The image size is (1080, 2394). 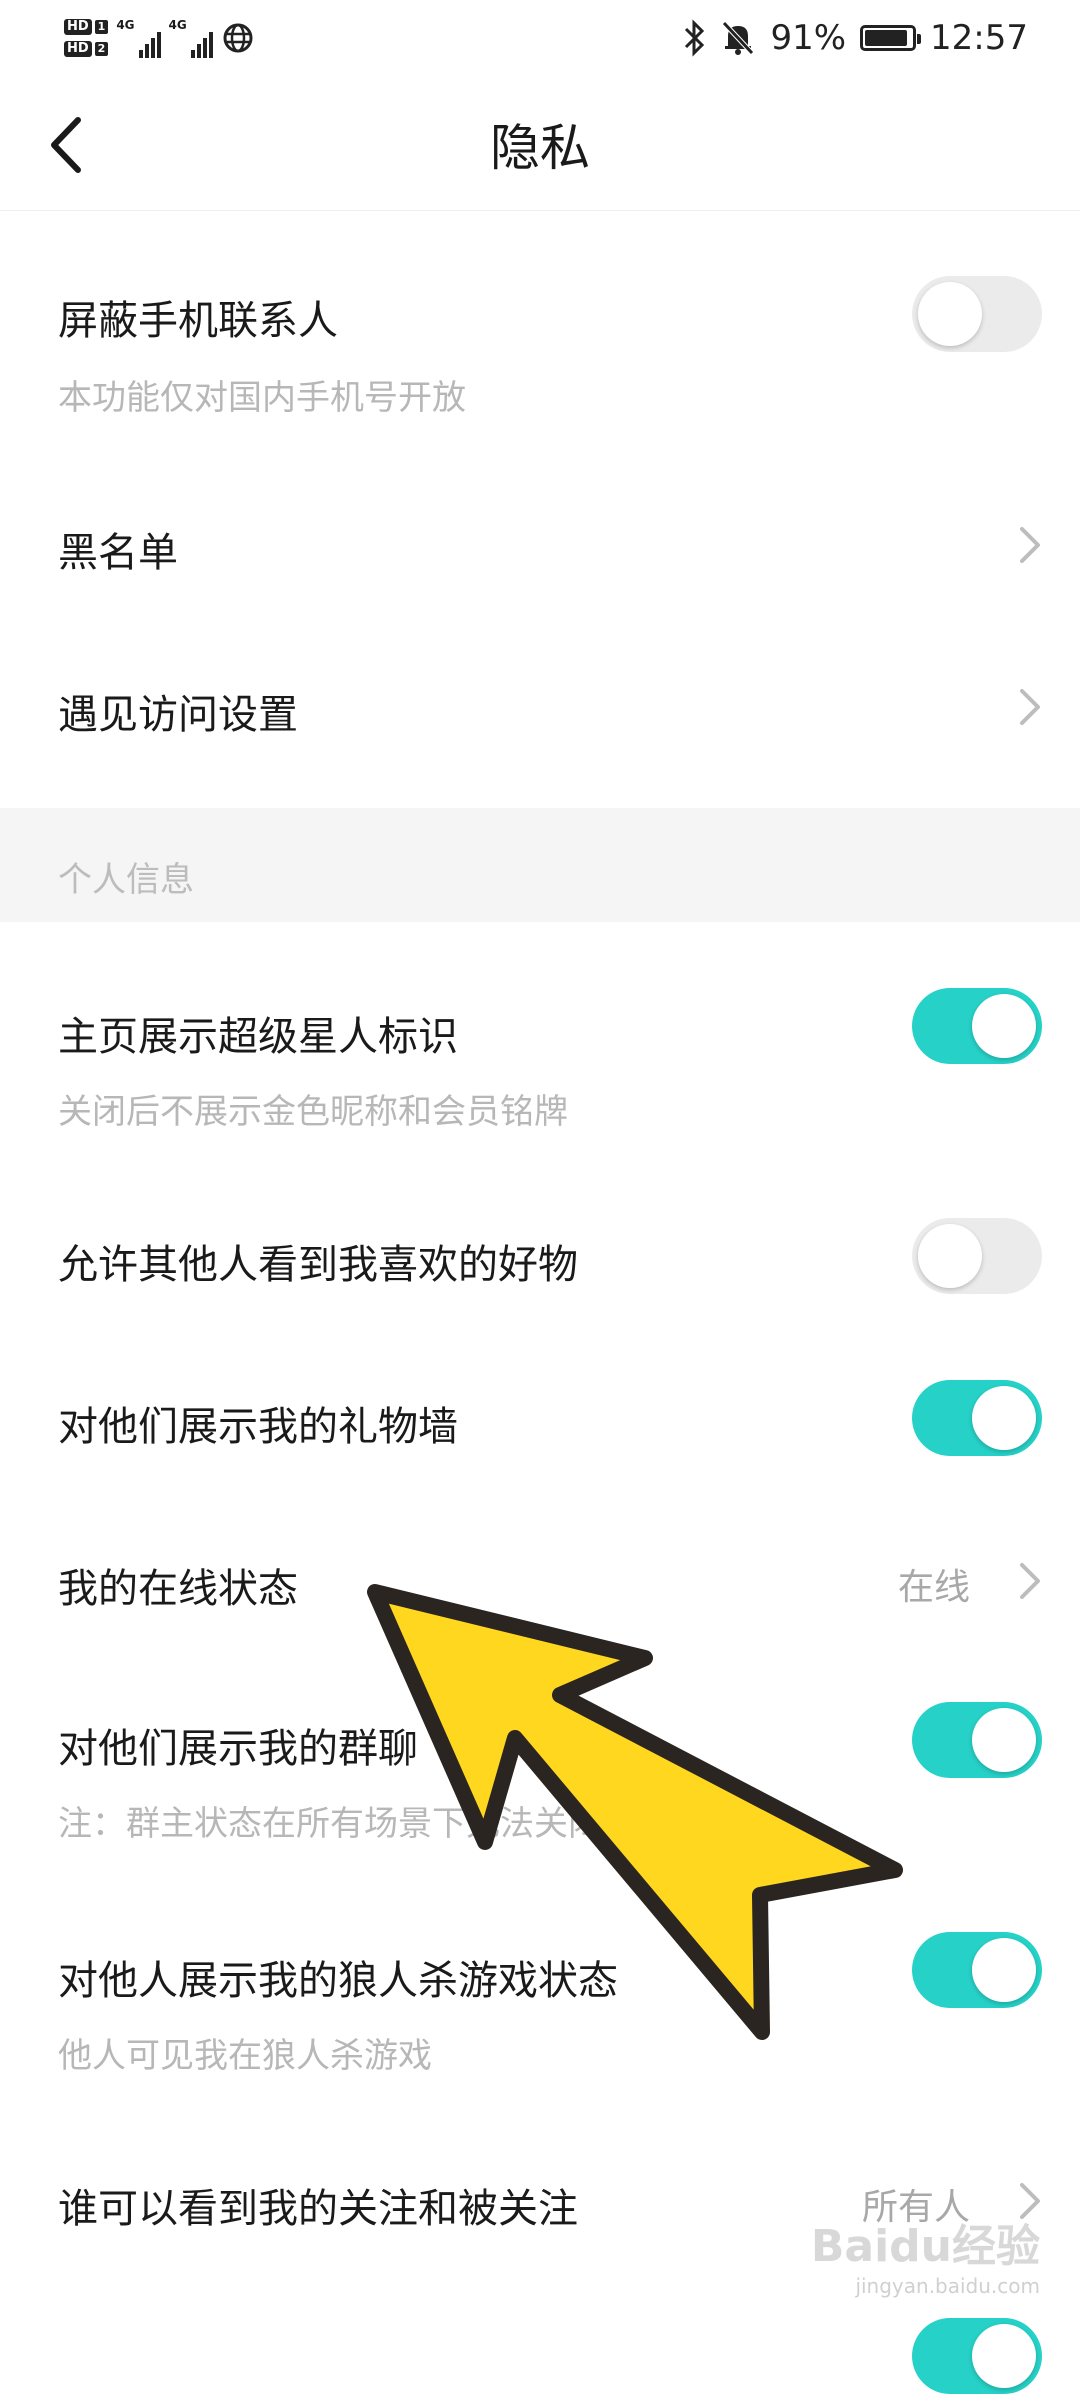 What do you see at coordinates (540, 1419) in the screenshot?
I see `setting-gift-wall: 对他们展示我的礼物墙` at bounding box center [540, 1419].